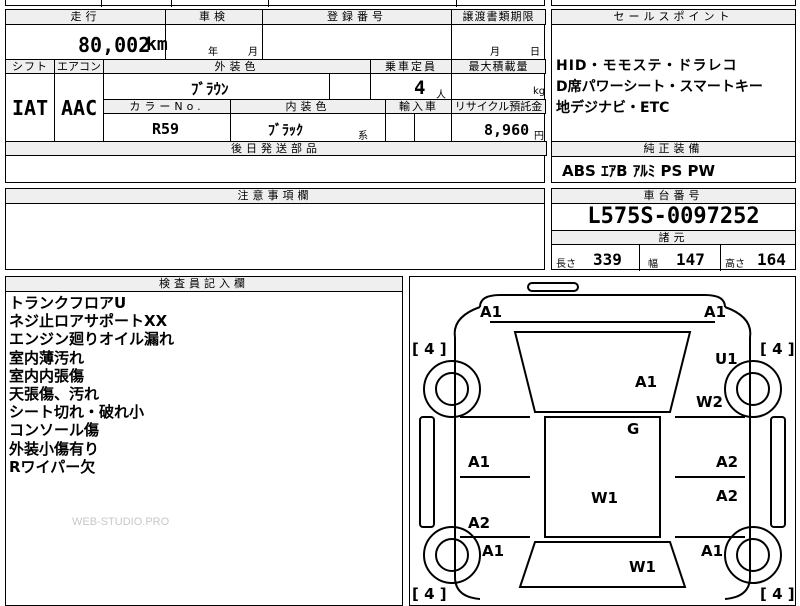 This screenshot has height=606, width=800. Describe the element at coordinates (602, 564) in the screenshot. I see `rear-window` at that location.